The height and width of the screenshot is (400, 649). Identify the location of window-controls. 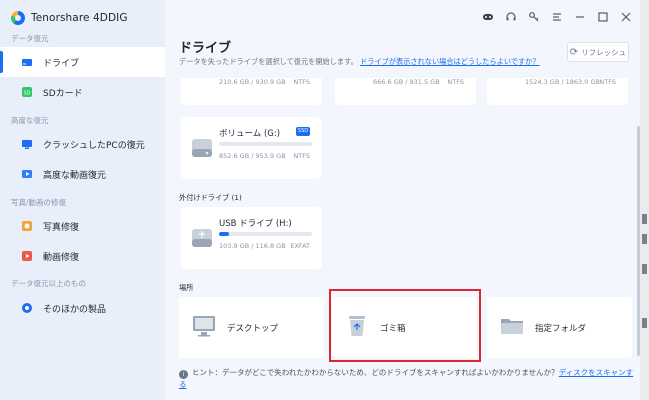
(556, 17).